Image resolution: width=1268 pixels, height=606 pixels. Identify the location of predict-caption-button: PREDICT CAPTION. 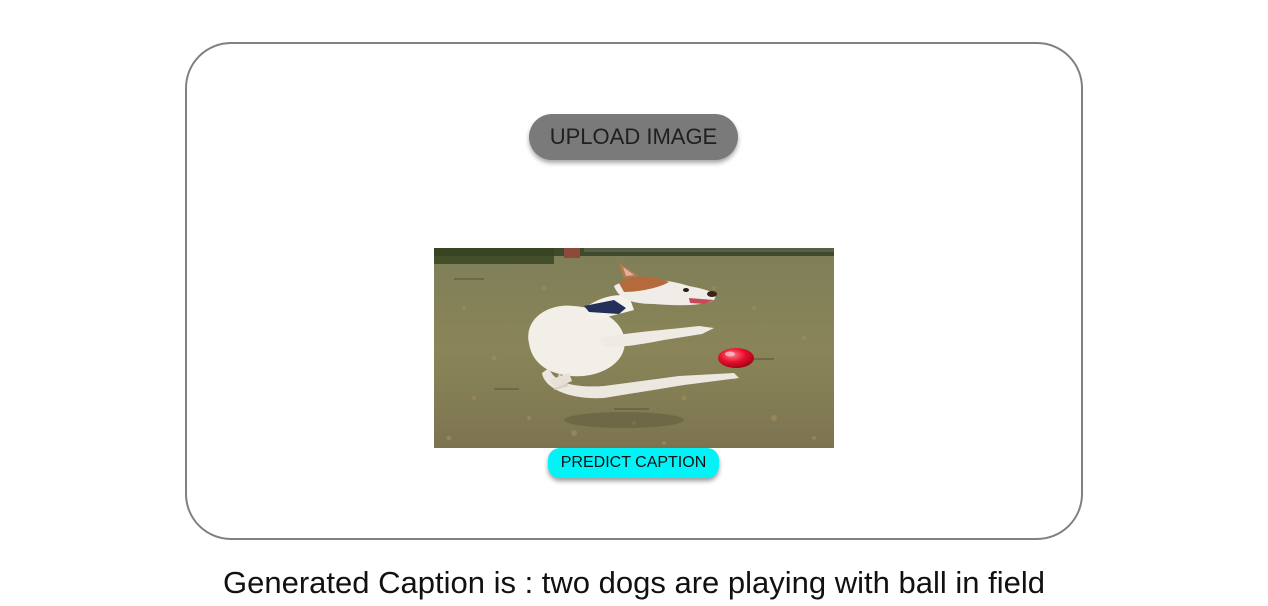
(633, 463).